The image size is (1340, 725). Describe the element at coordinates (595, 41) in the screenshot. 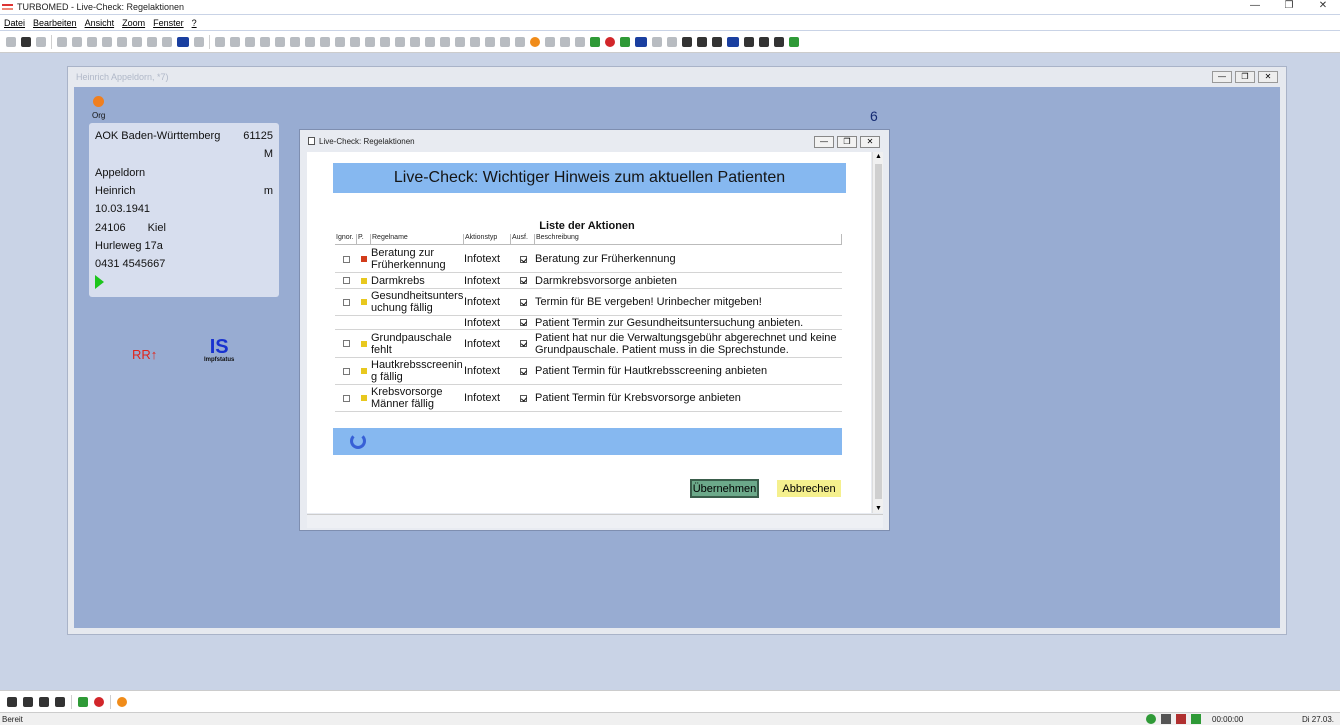

I see `chart-icon` at that location.